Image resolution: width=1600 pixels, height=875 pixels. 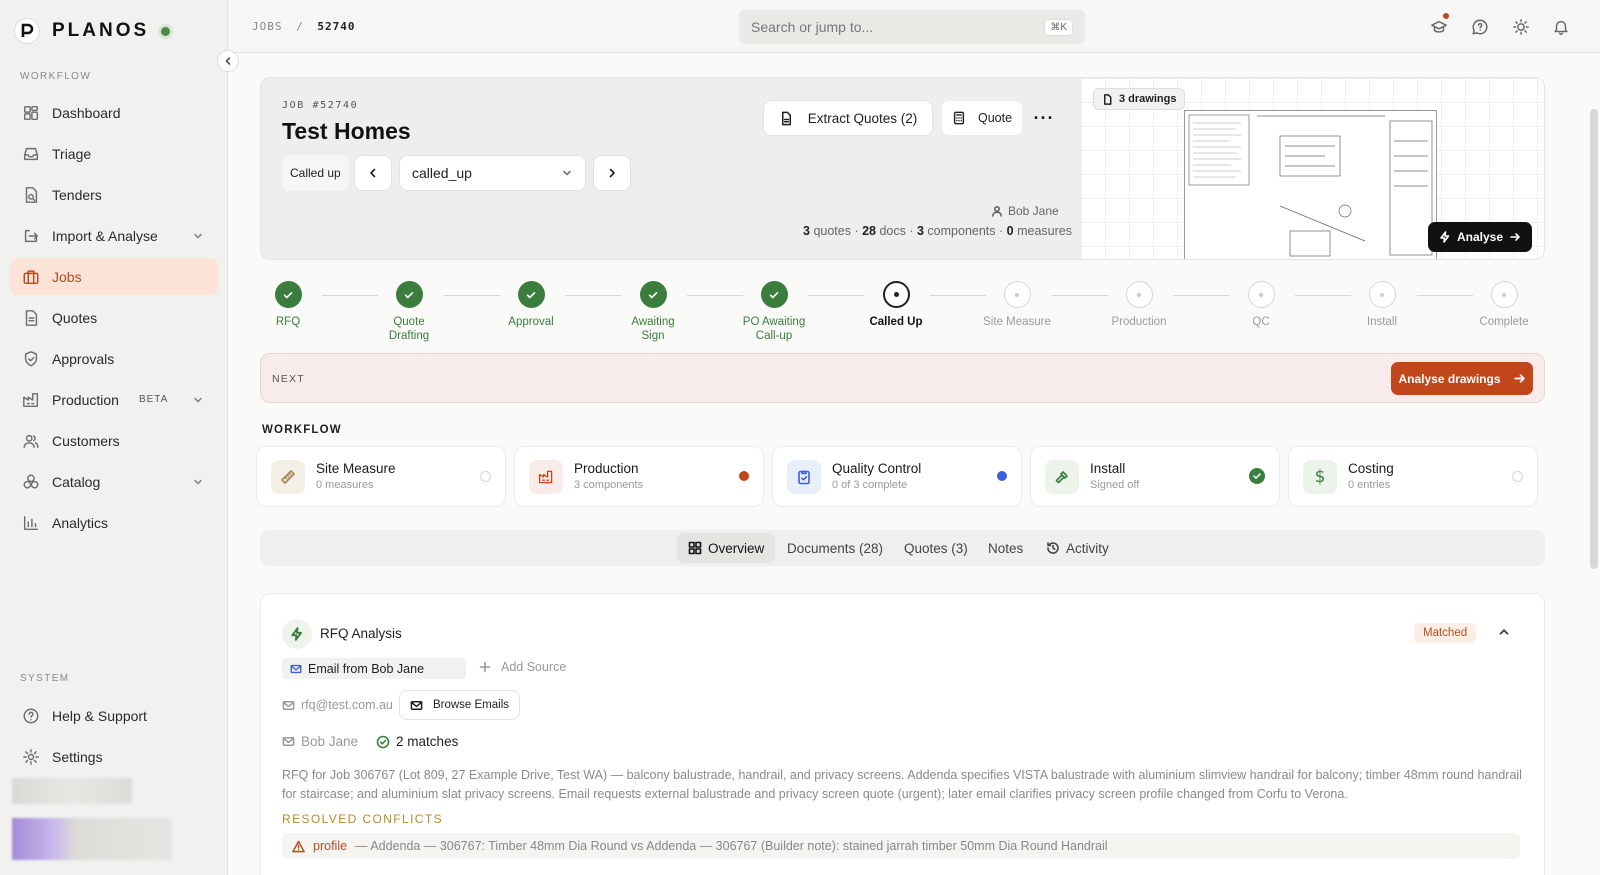 I want to click on rfq-contact-name: Bob Jane, so click(x=330, y=741).